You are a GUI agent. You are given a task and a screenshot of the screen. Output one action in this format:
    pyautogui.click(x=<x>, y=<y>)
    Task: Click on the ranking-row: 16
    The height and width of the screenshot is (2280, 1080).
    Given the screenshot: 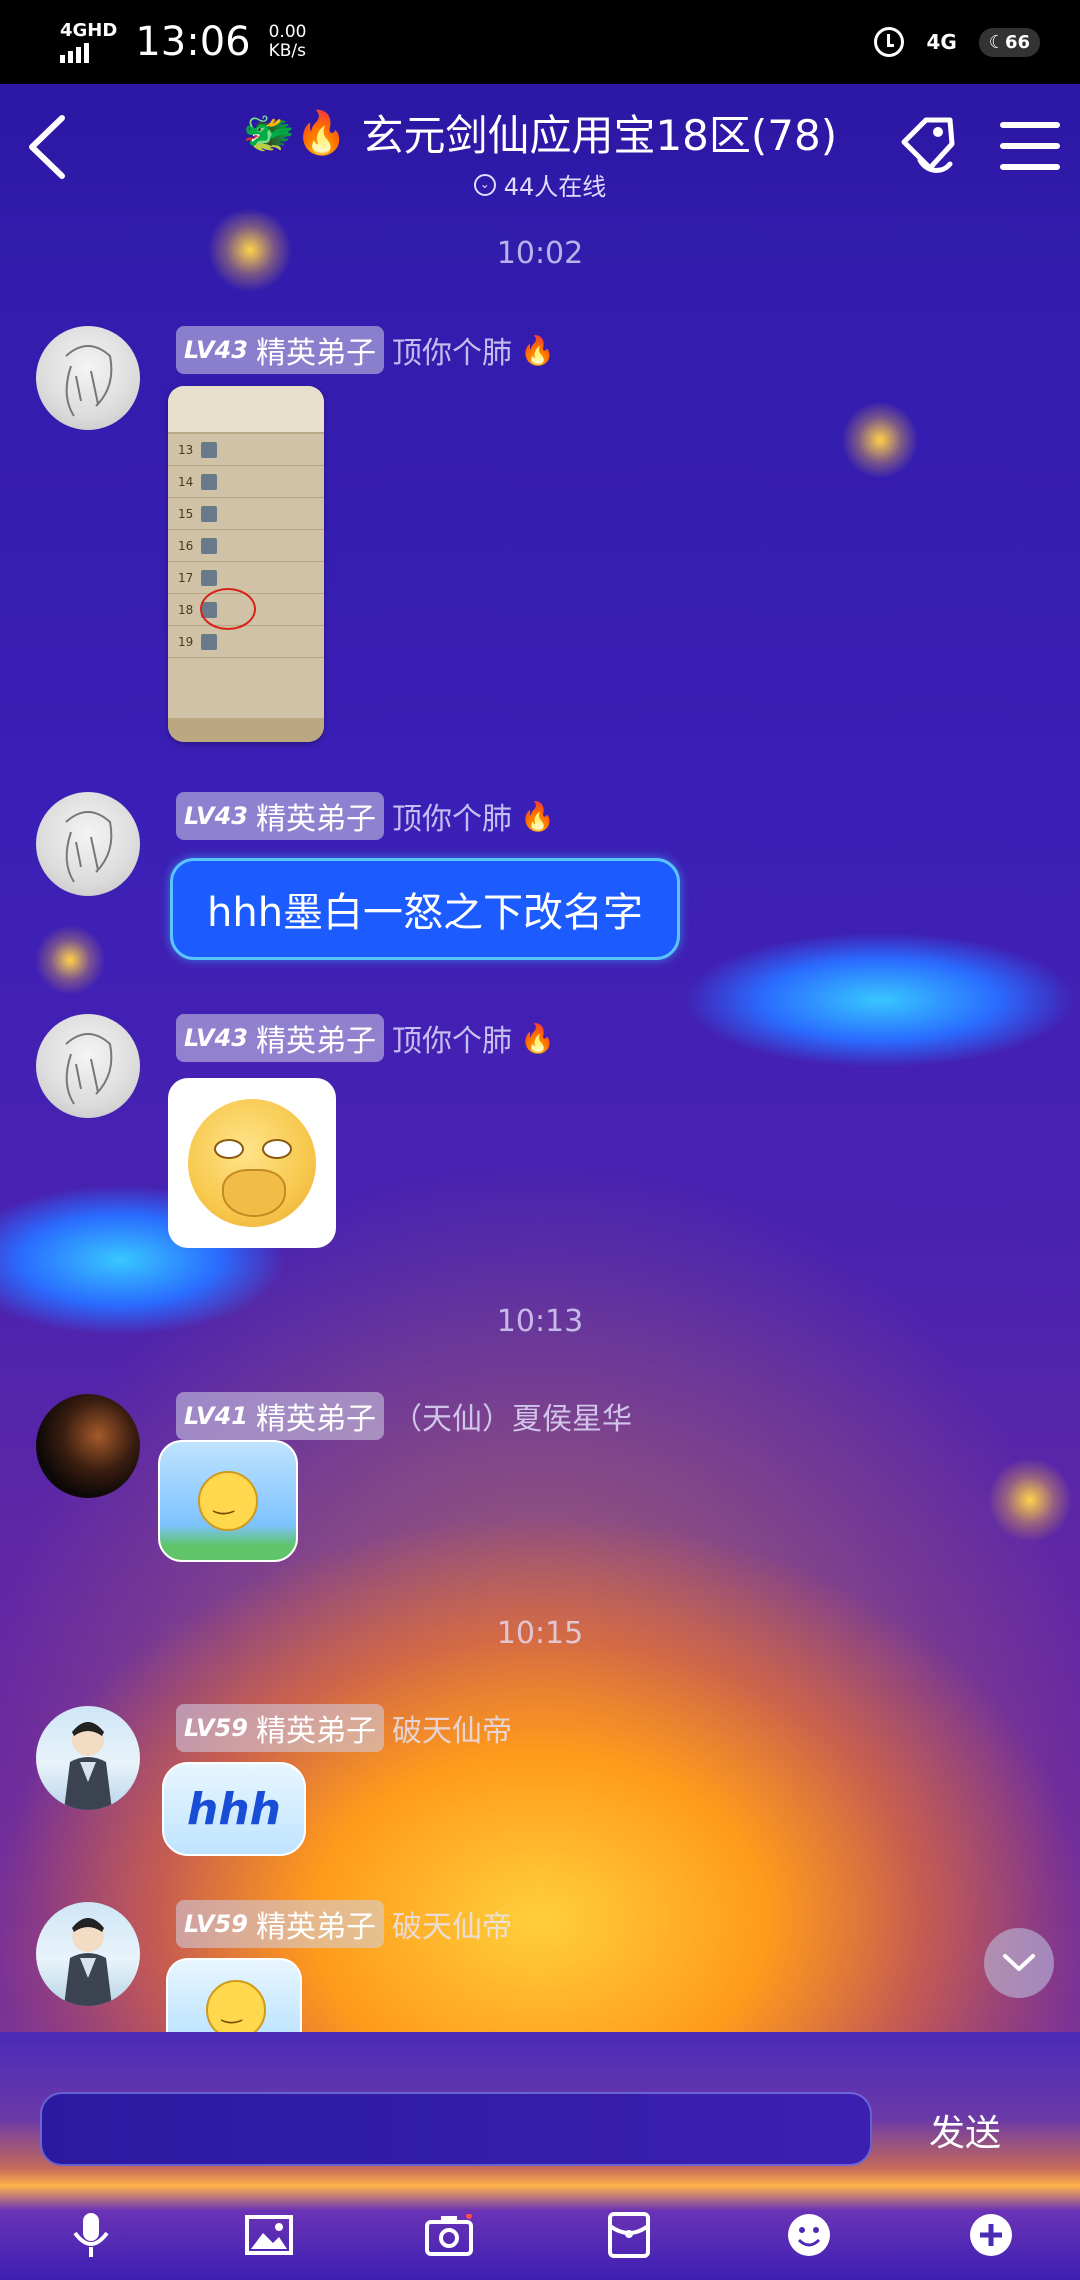 What is the action you would take?
    pyautogui.click(x=246, y=546)
    